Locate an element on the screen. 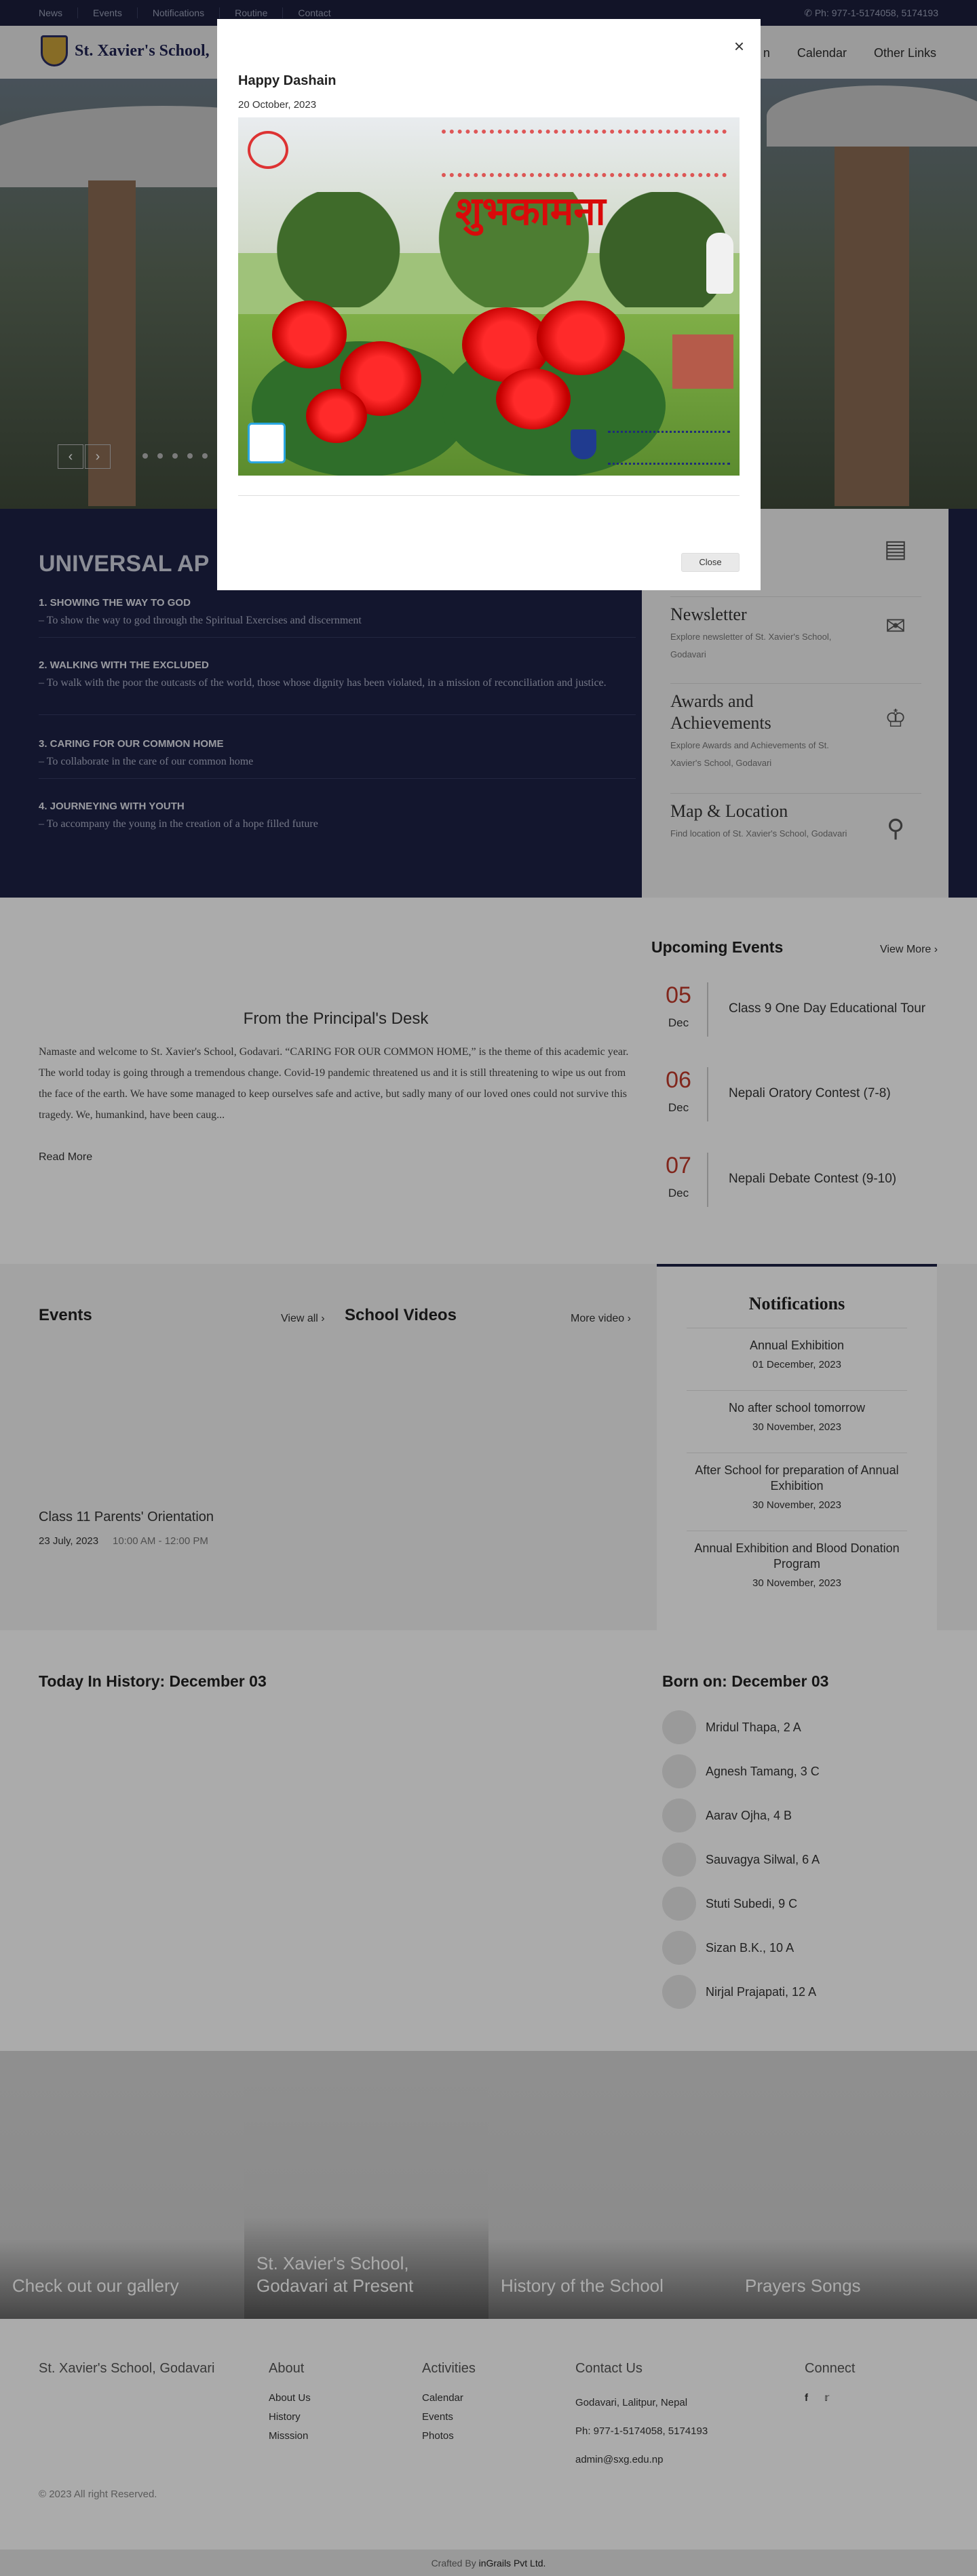 This screenshot has width=977, height=2576. poster-header-text-art is located at coordinates (585, 153).